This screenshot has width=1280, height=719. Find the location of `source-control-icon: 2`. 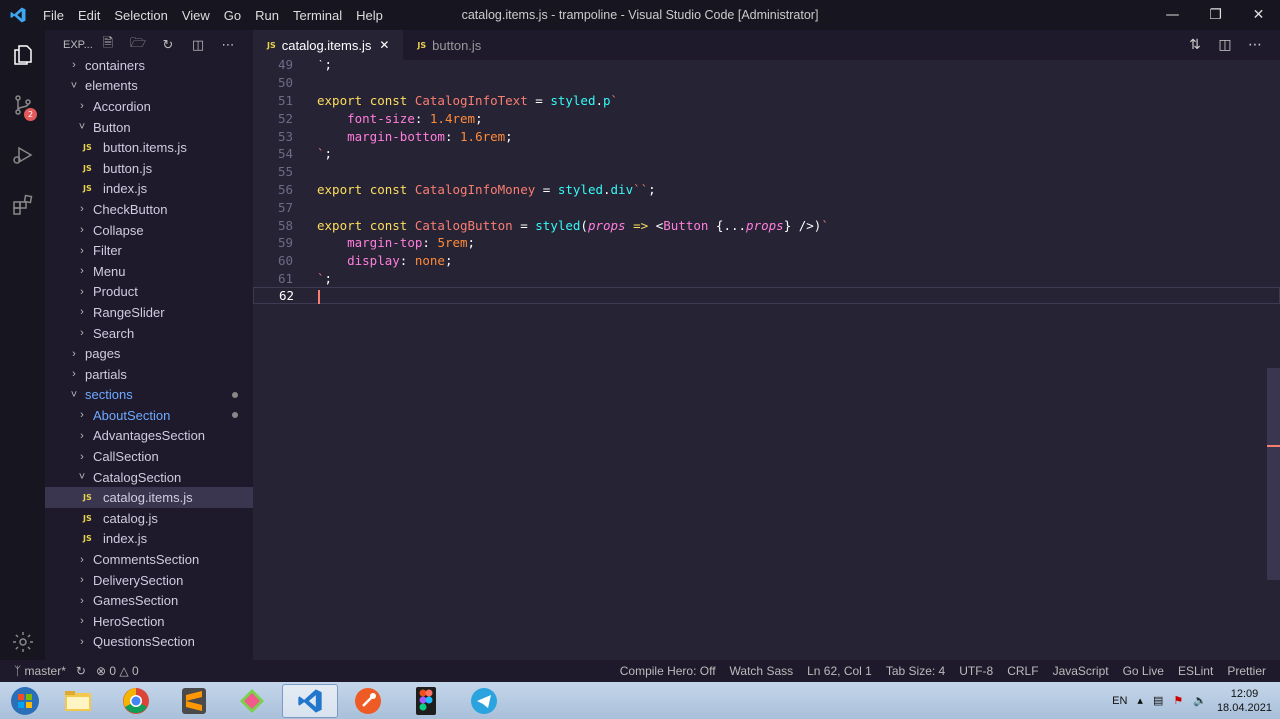

source-control-icon: 2 is located at coordinates (22, 105).